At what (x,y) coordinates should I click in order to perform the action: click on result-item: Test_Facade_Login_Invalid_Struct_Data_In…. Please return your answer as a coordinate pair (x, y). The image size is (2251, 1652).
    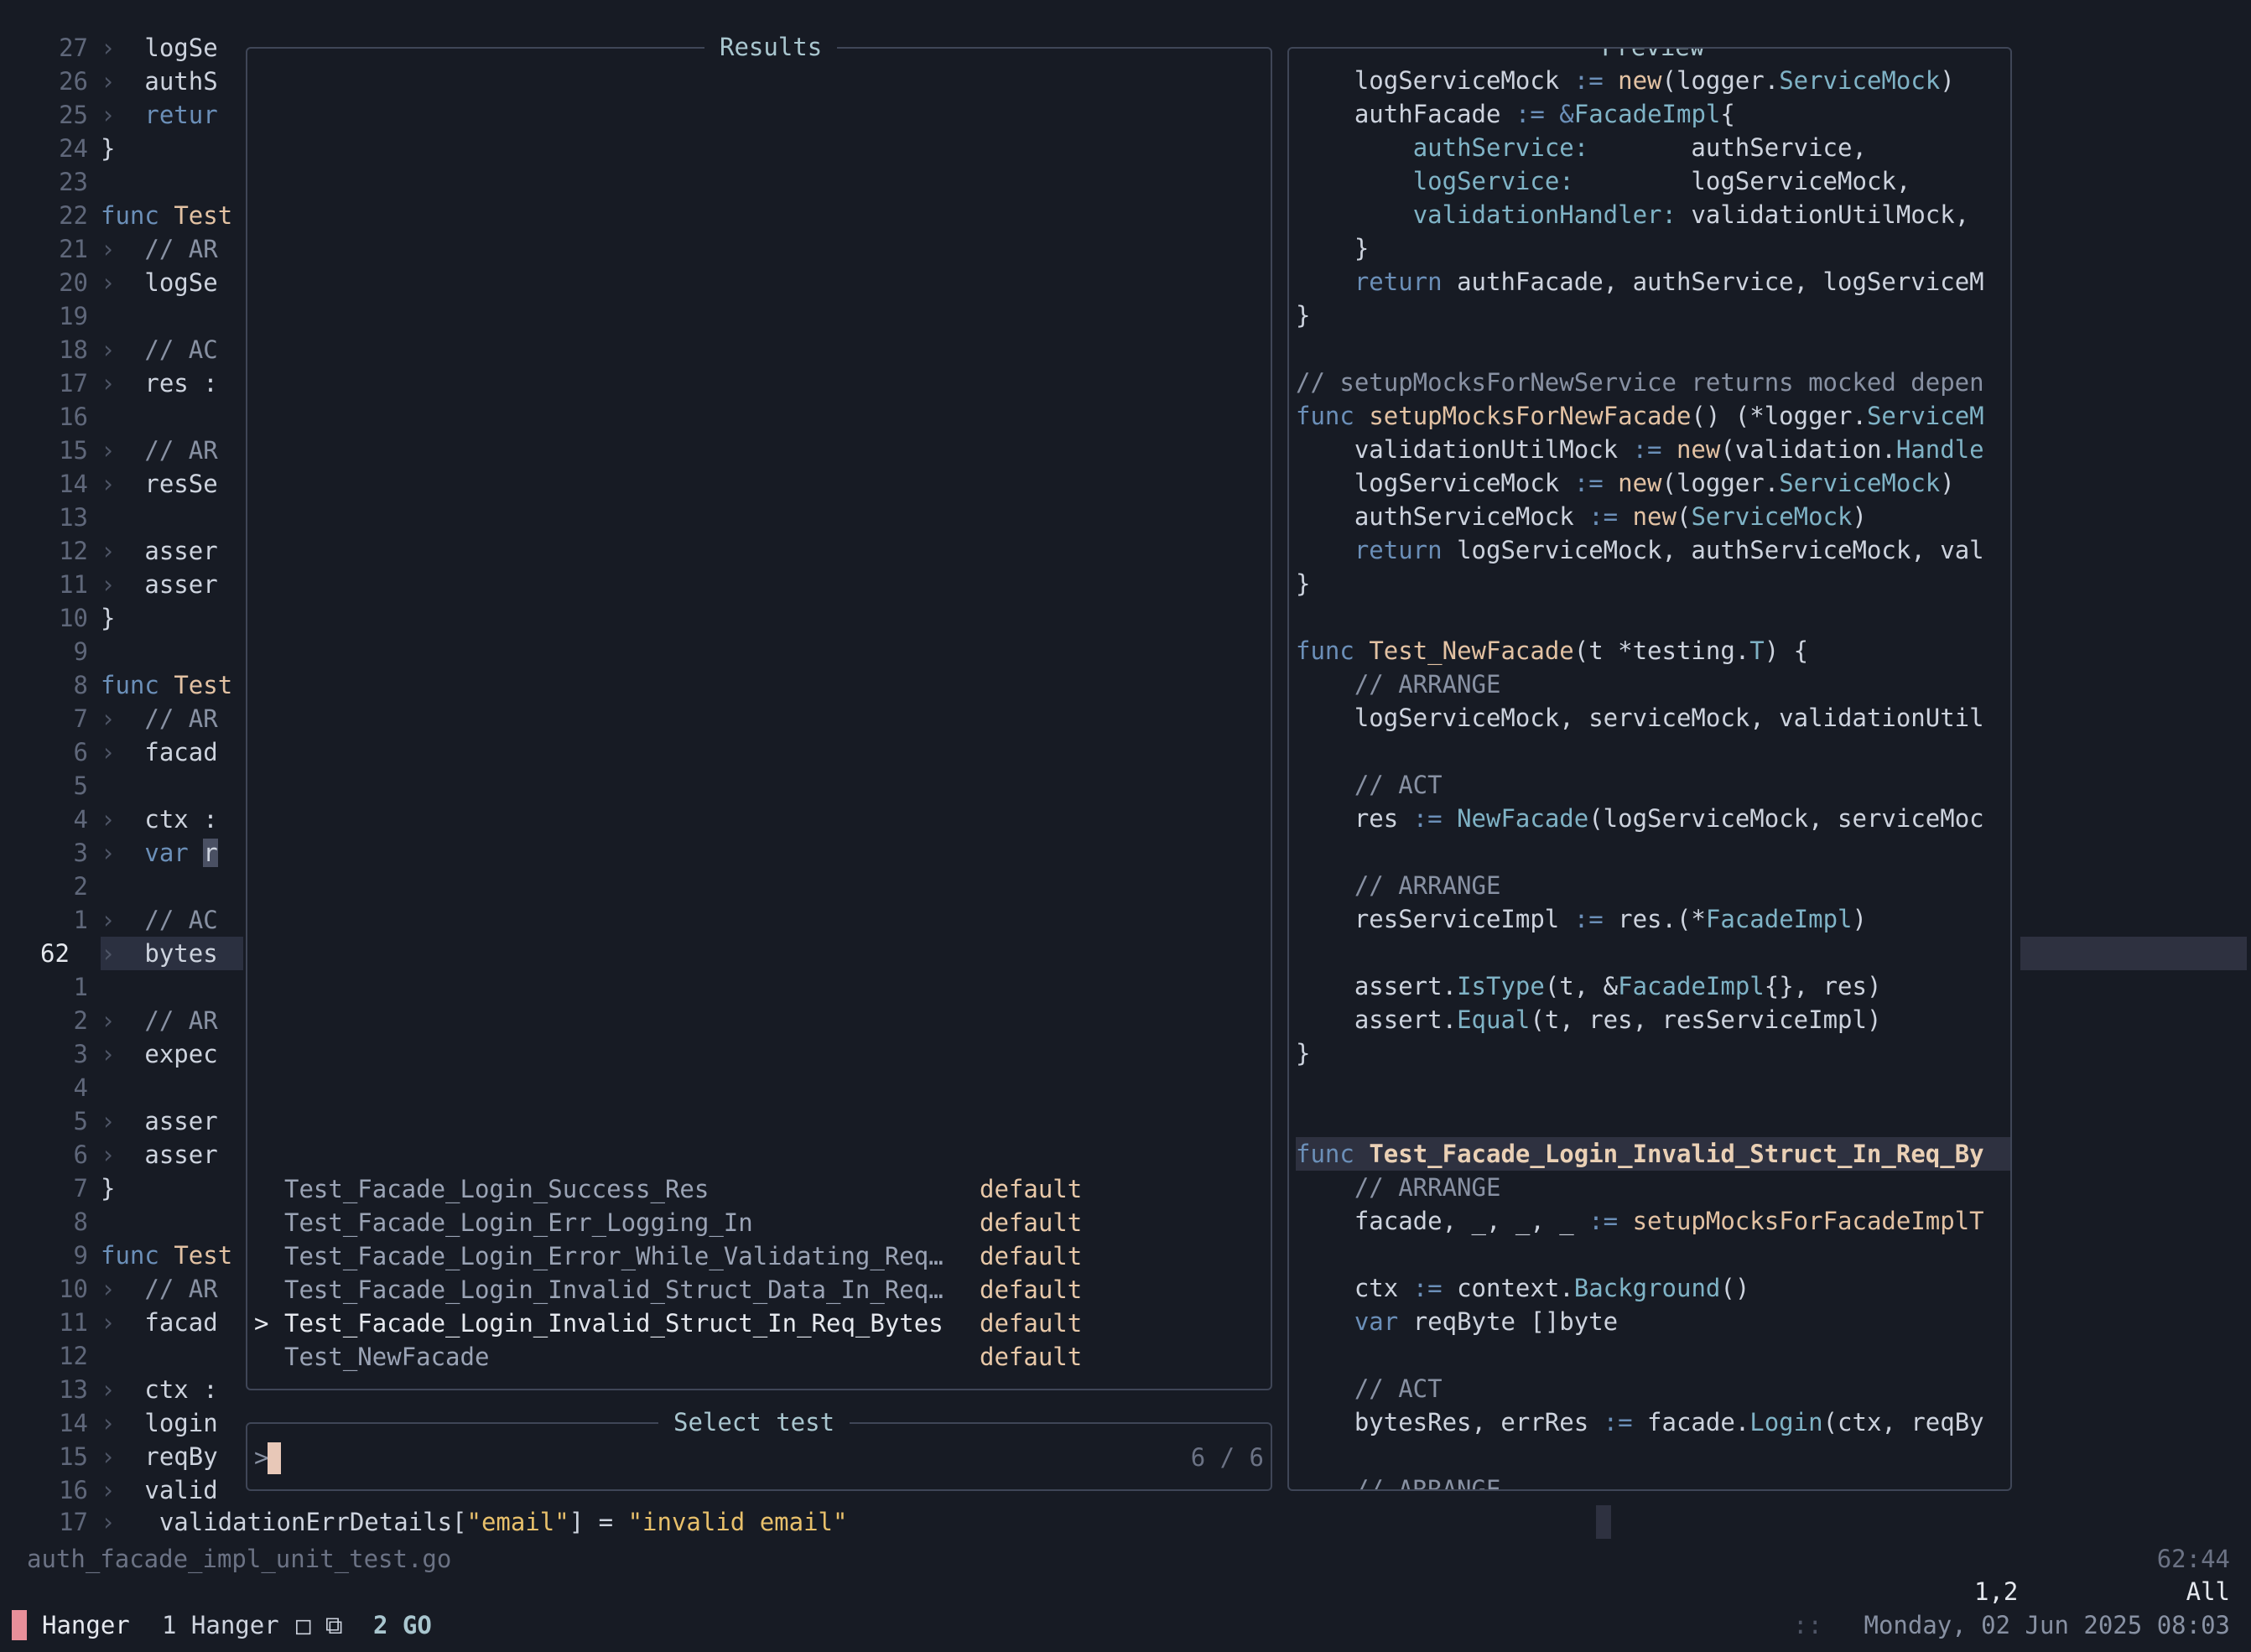
    Looking at the image, I should click on (759, 1290).